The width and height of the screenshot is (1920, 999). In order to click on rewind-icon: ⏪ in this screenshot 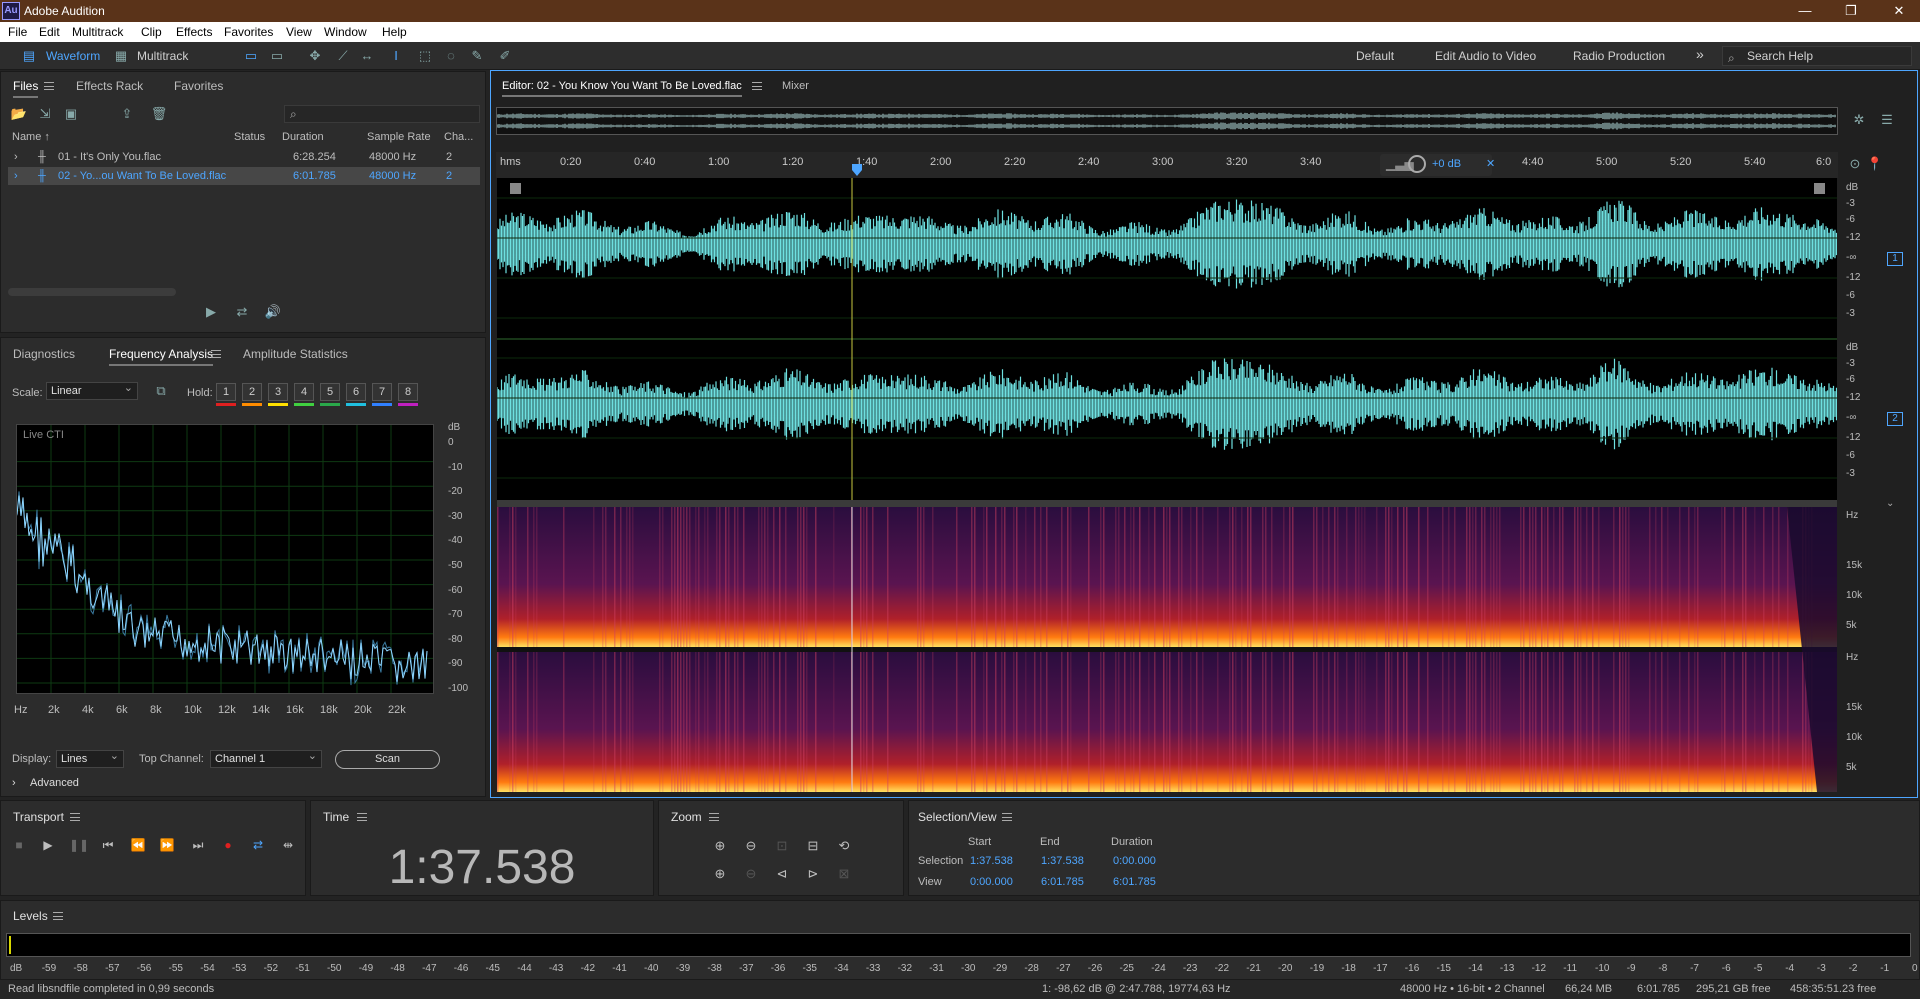, I will do `click(138, 846)`.